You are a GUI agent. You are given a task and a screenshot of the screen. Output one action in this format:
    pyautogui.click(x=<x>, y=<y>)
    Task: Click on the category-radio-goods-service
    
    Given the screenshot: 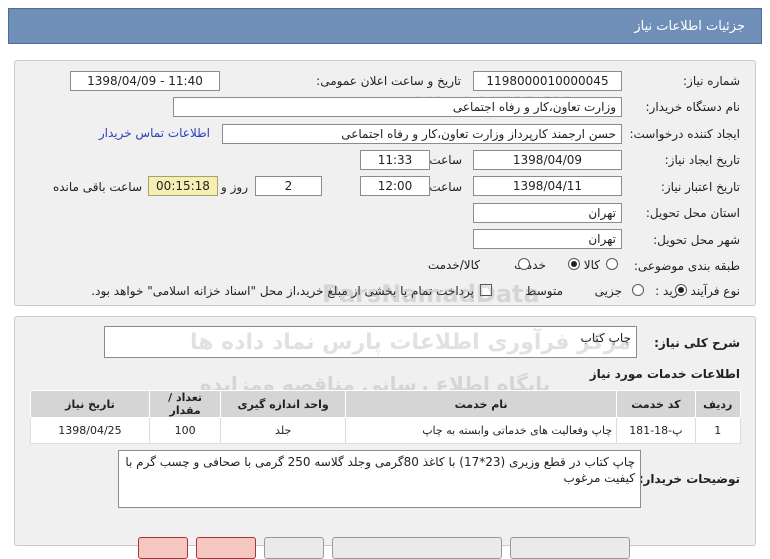 What is the action you would take?
    pyautogui.click(x=523, y=264)
    